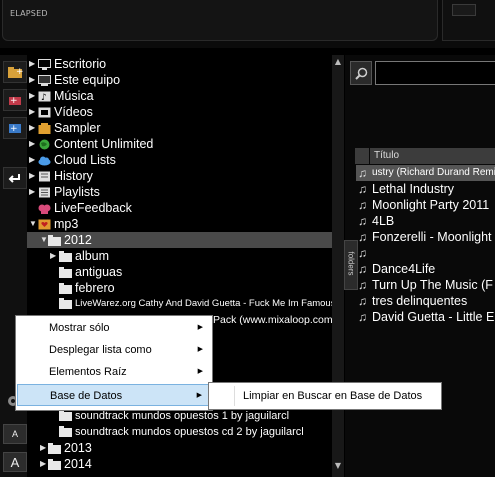  Describe the element at coordinates (179, 64) in the screenshot. I see `tree-item-escritorio: ▶ Escritorio` at that location.